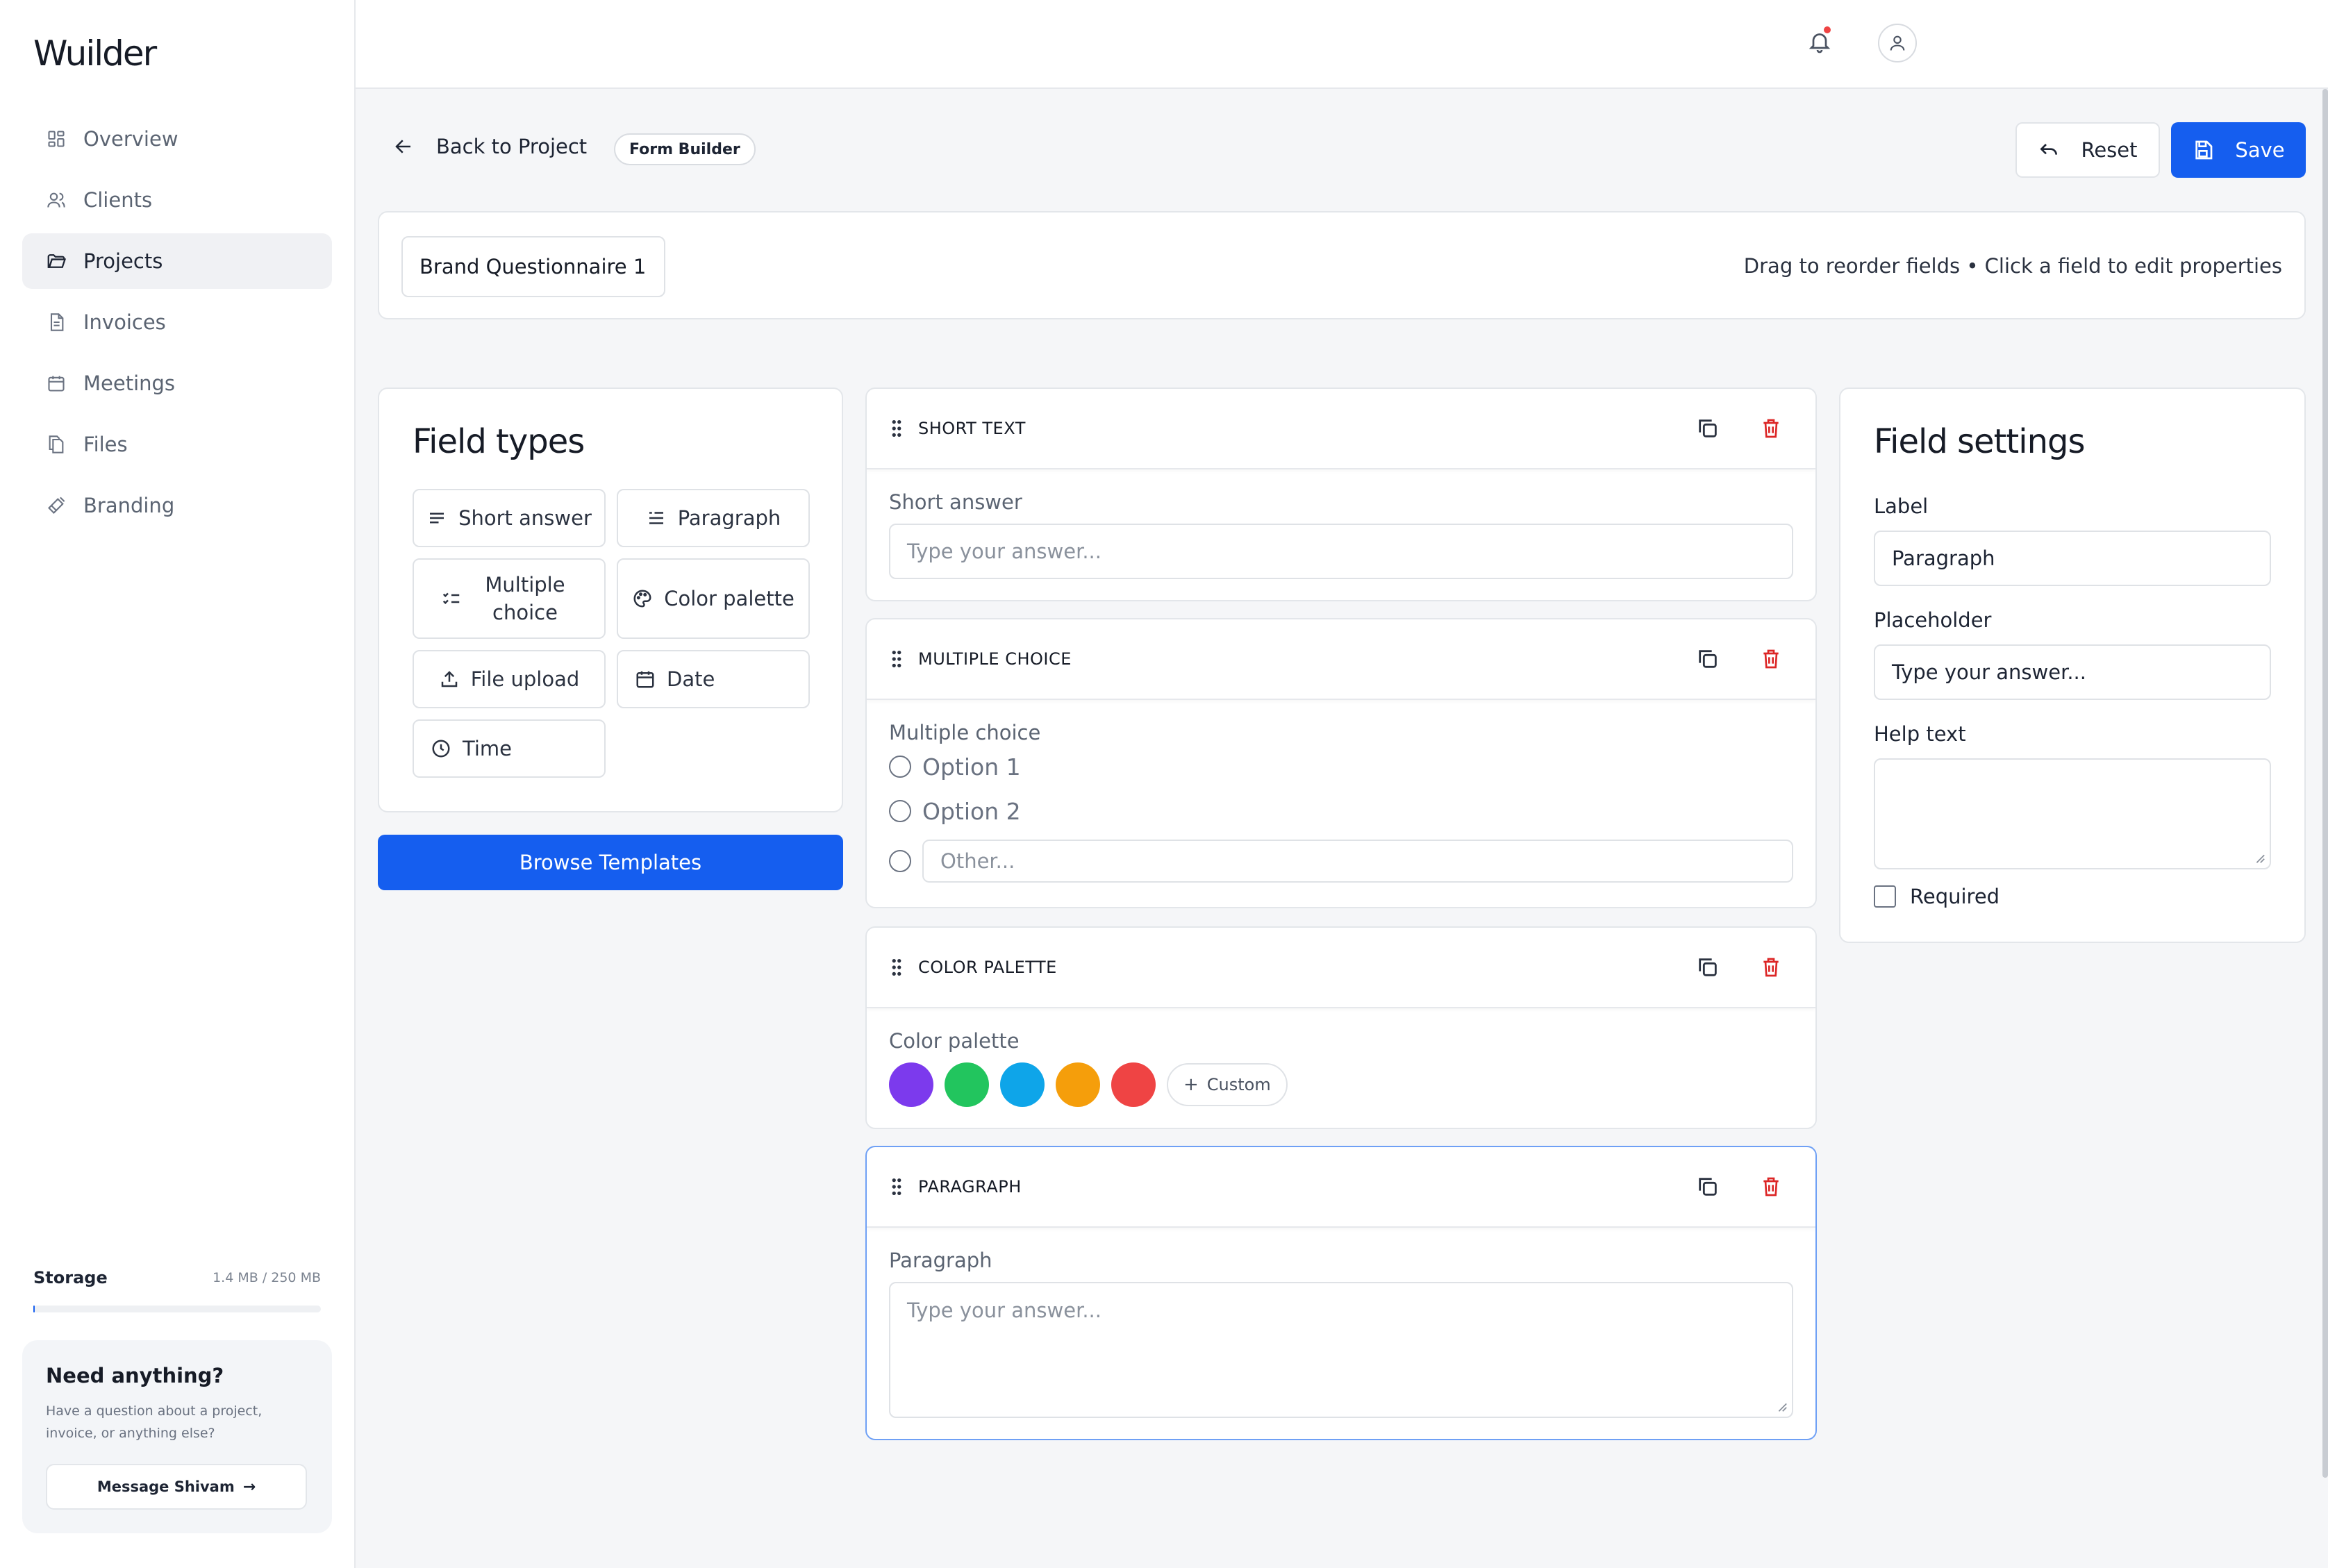  I want to click on sidebar-item-clients: Clients, so click(177, 200).